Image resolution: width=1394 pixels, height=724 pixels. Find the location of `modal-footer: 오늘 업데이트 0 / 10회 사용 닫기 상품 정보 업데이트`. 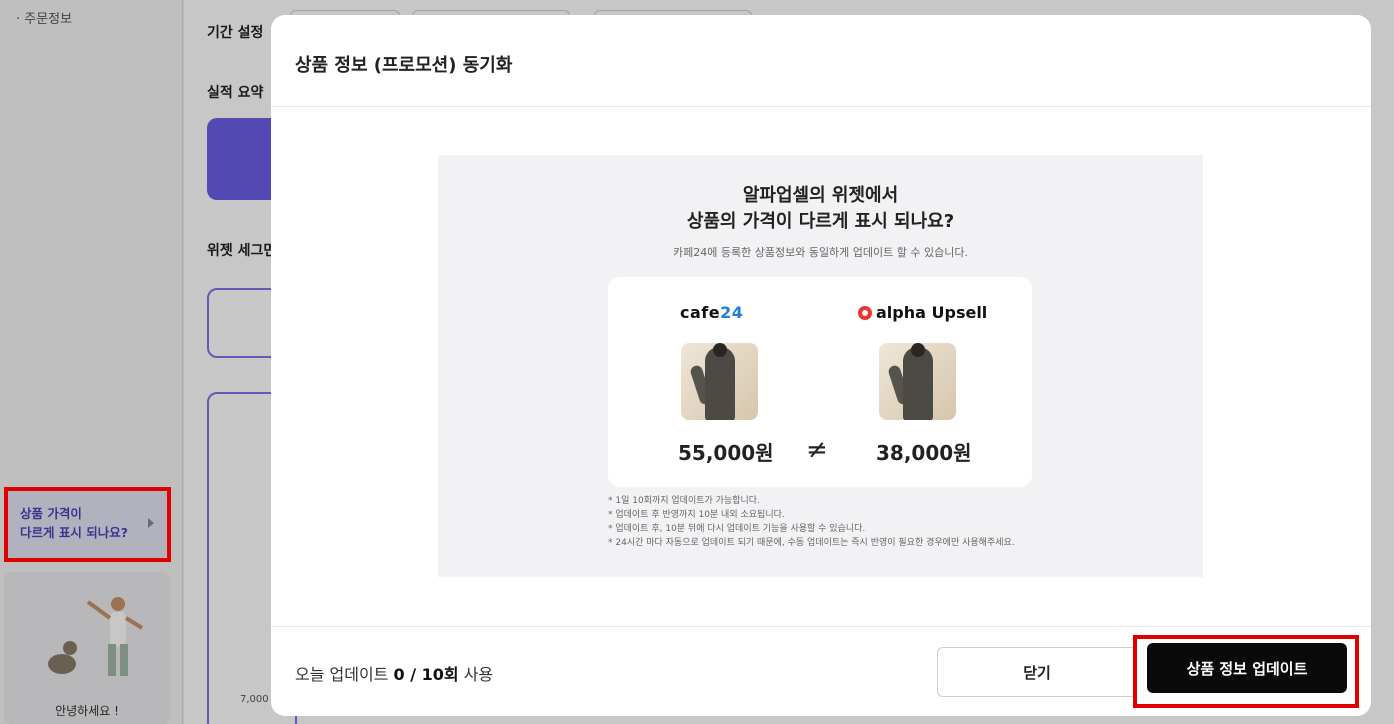

modal-footer: 오늘 업데이트 0 / 10회 사용 닫기 상품 정보 업데이트 is located at coordinates (821, 671).